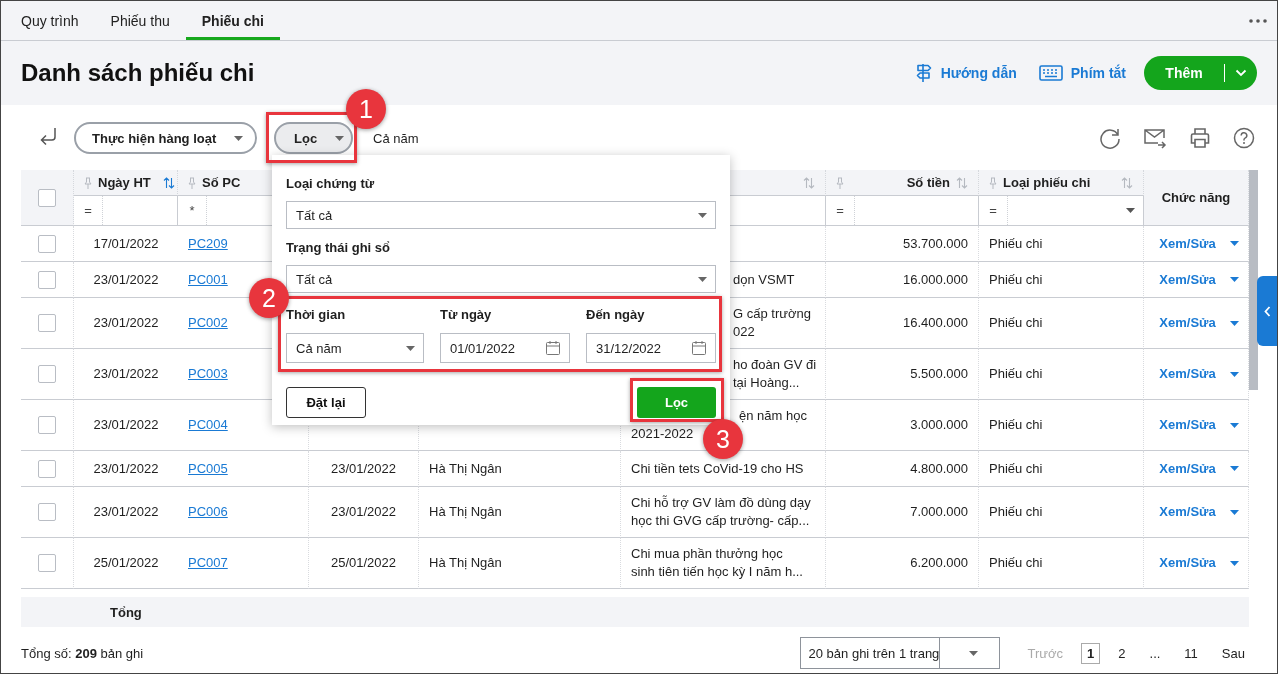 Image resolution: width=1278 pixels, height=674 pixels. What do you see at coordinates (208, 243) in the screenshot?
I see `voucher-link: PC209` at bounding box center [208, 243].